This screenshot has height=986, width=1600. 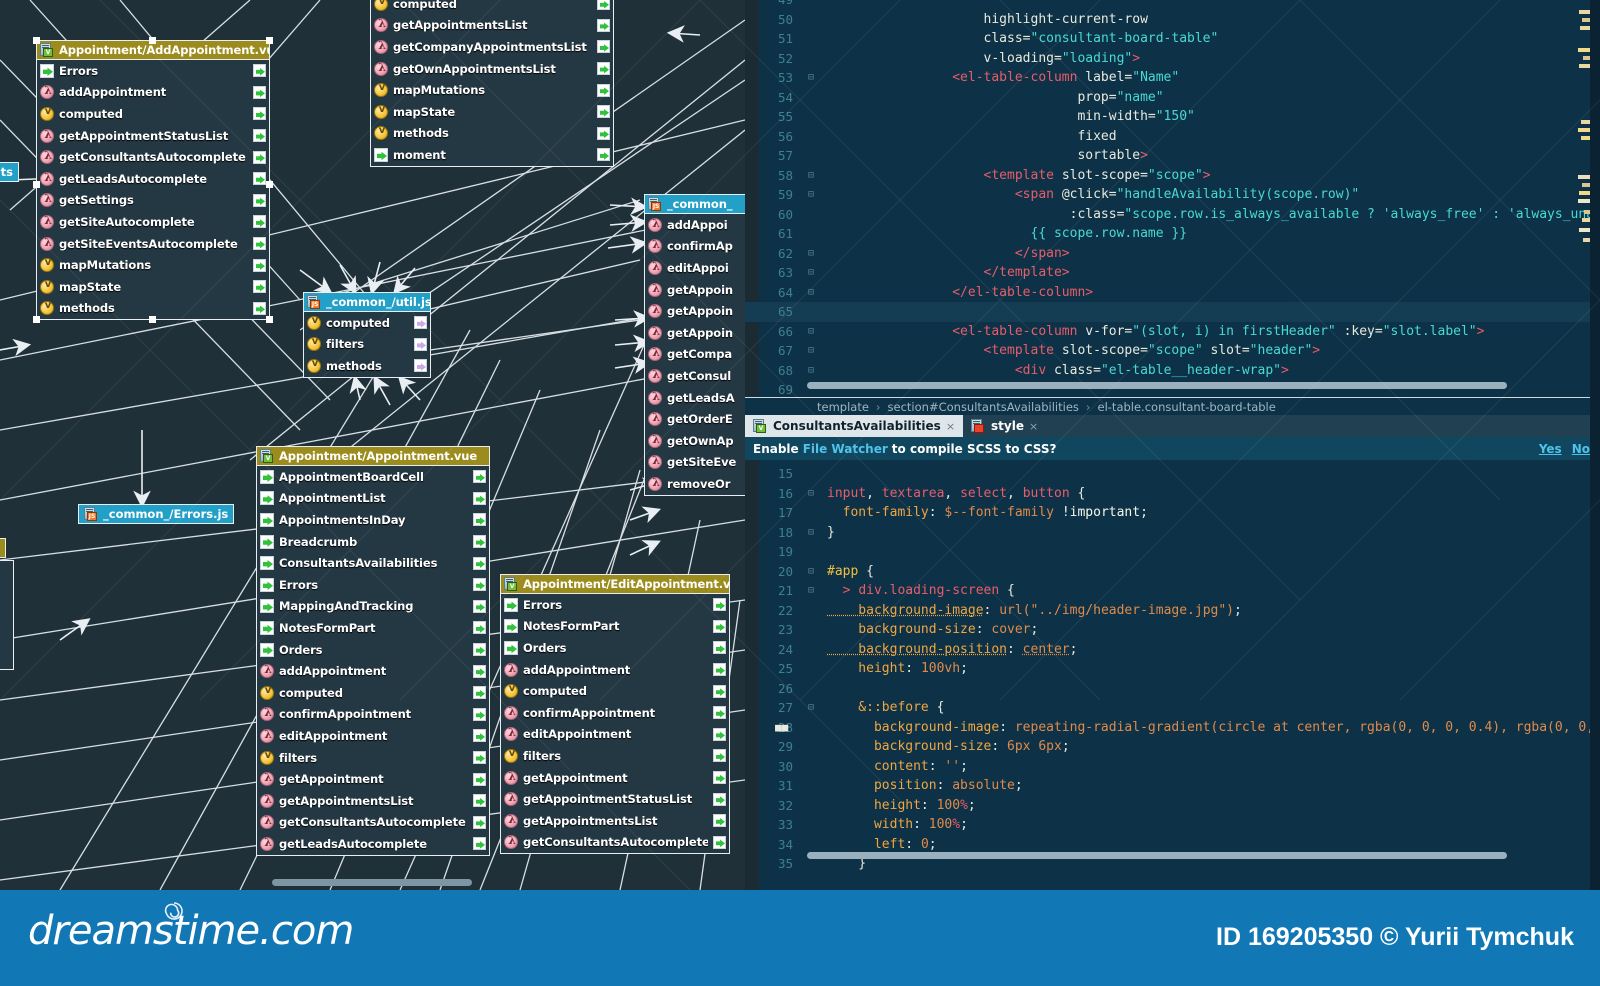 I want to click on uml-member-row: Breadcrumb, so click(x=373, y=542).